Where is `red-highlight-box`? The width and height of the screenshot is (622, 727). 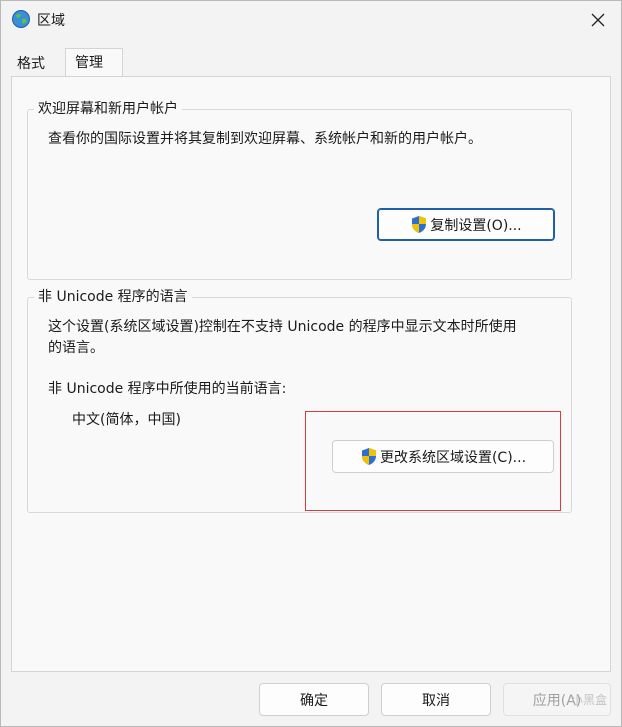 red-highlight-box is located at coordinates (433, 461).